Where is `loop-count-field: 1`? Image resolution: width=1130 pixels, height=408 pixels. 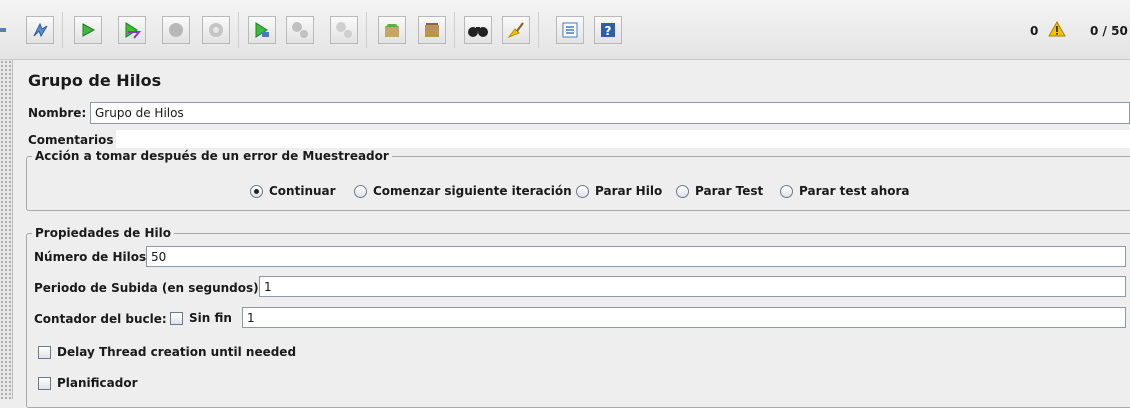
loop-count-field: 1 is located at coordinates (684, 317).